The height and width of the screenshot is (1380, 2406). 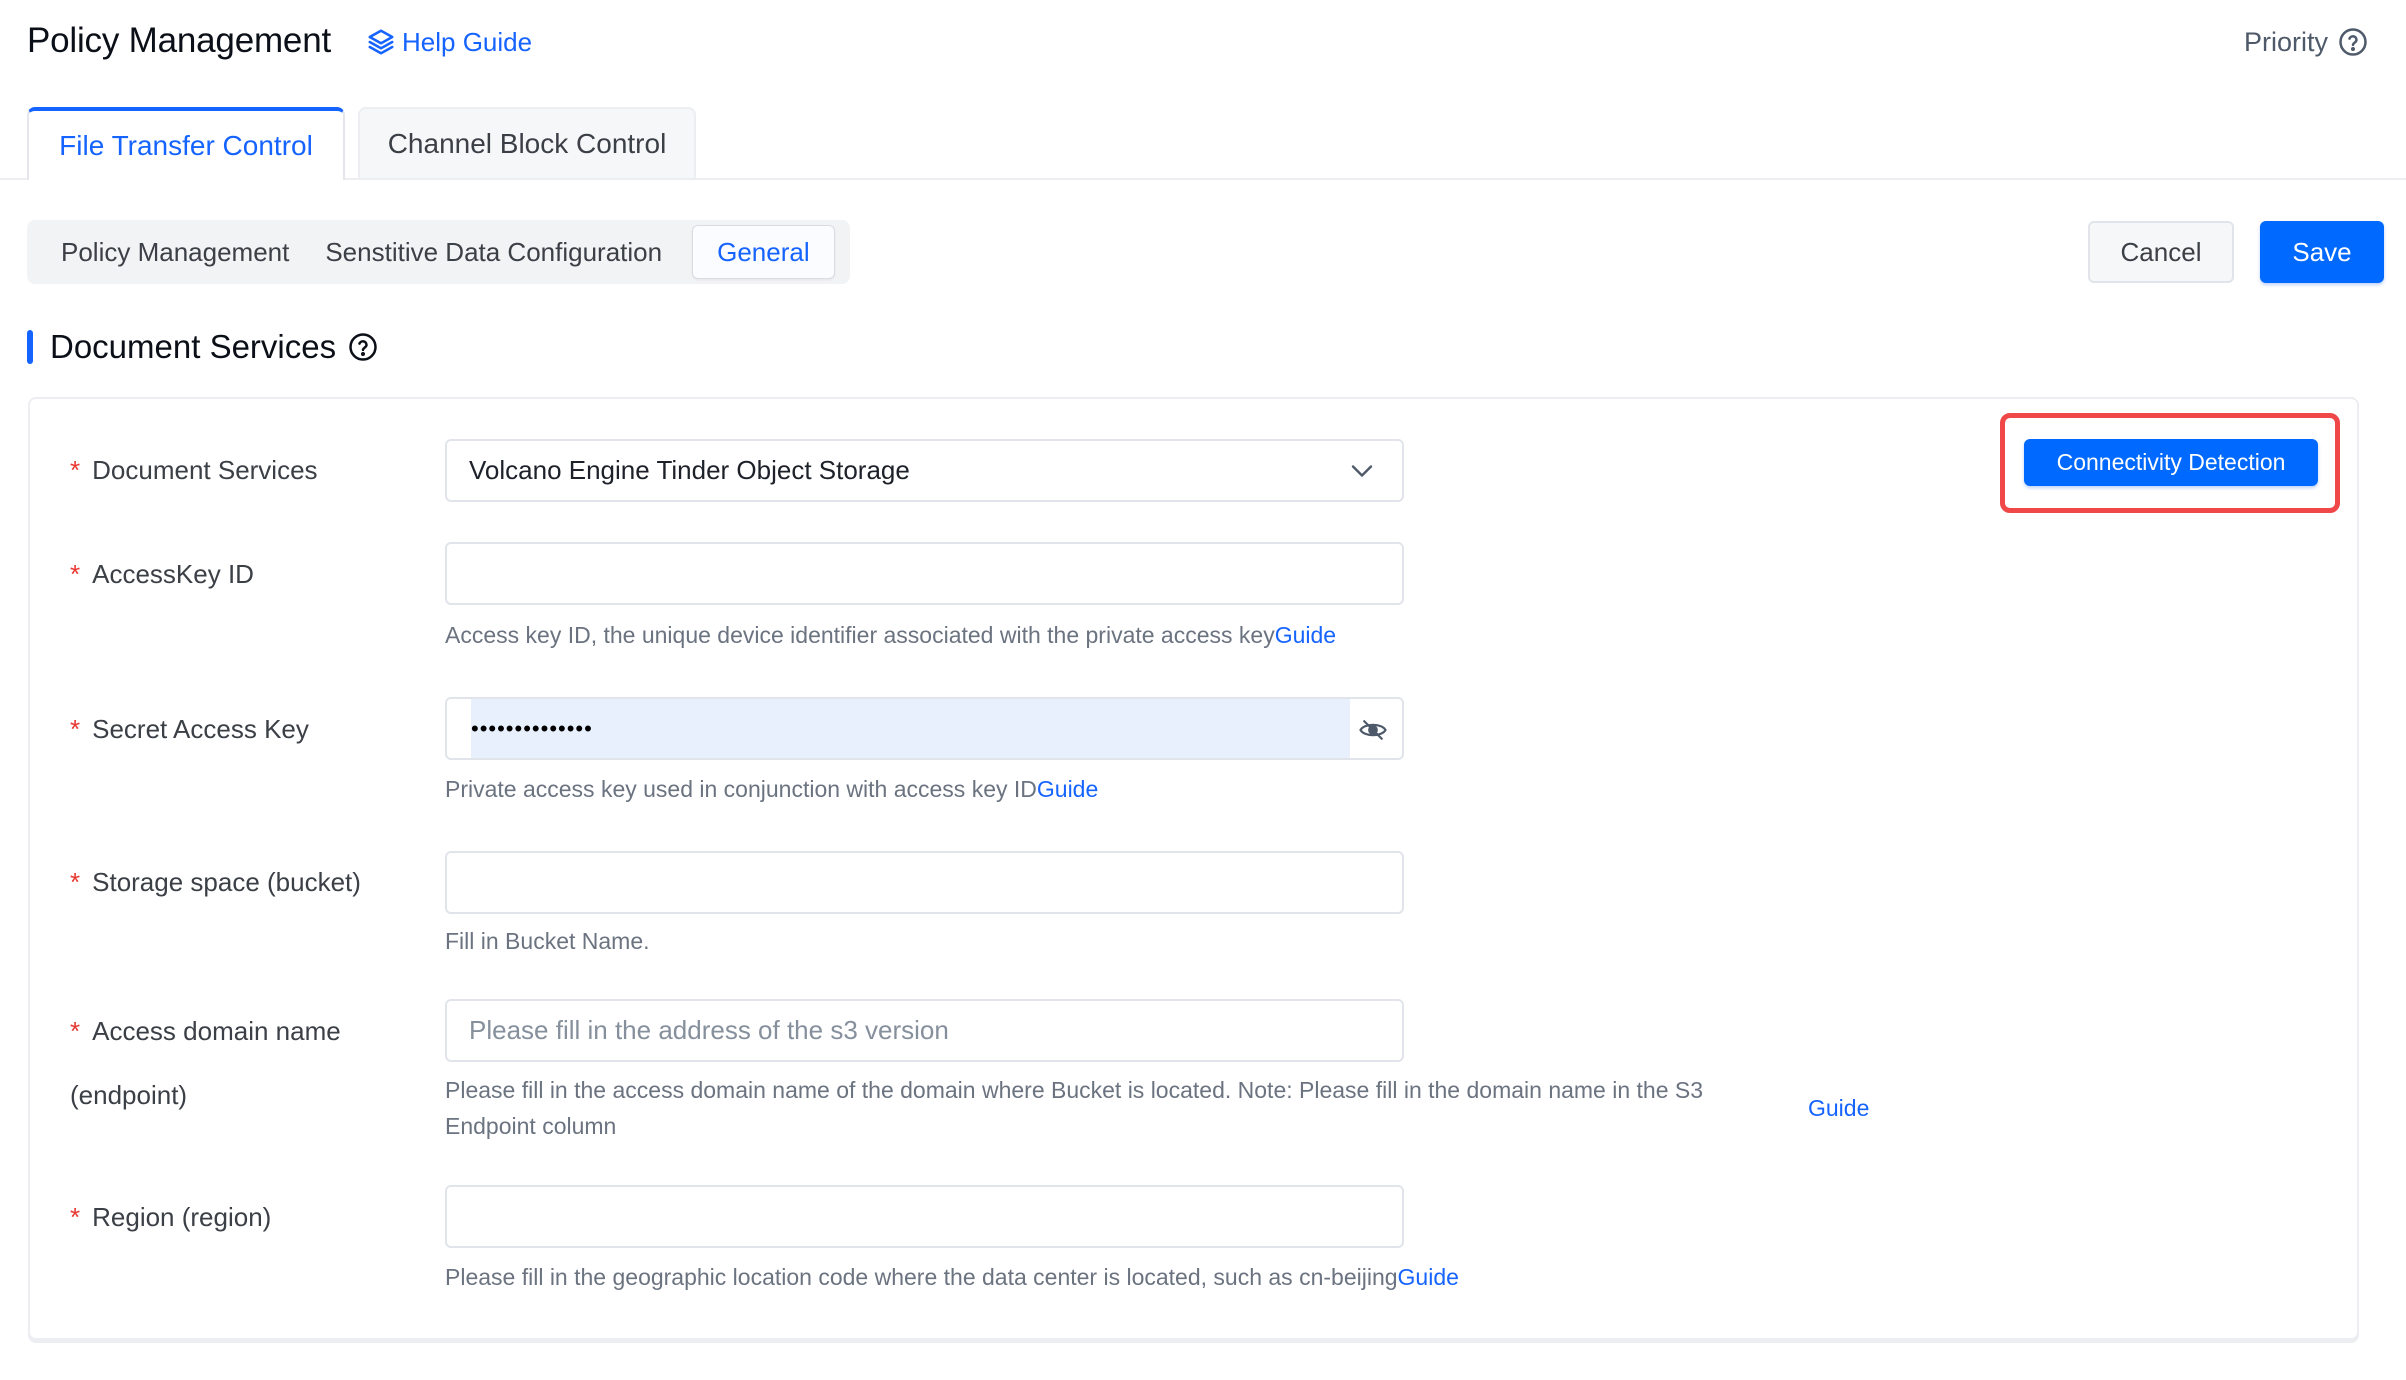 I want to click on subtab-sensitive-data-configuration: Senstitive Data Configuration, so click(x=505, y=252).